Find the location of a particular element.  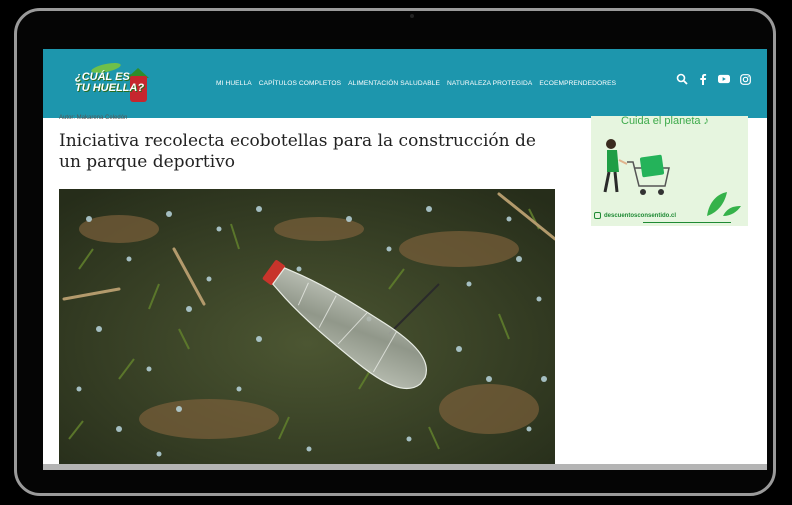

shopping-cart-illustration is located at coordinates (636, 167).